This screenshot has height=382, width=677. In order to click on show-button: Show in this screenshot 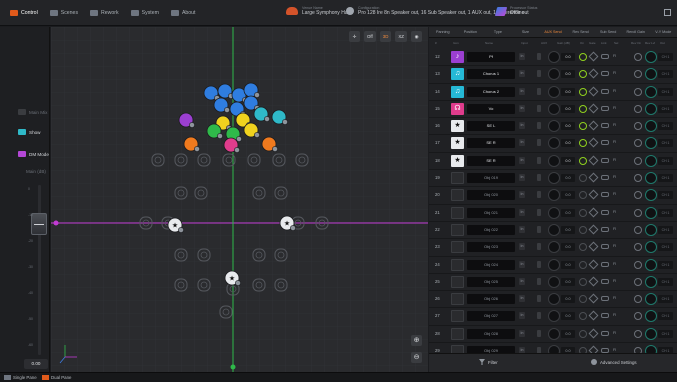, I will do `click(29, 132)`.